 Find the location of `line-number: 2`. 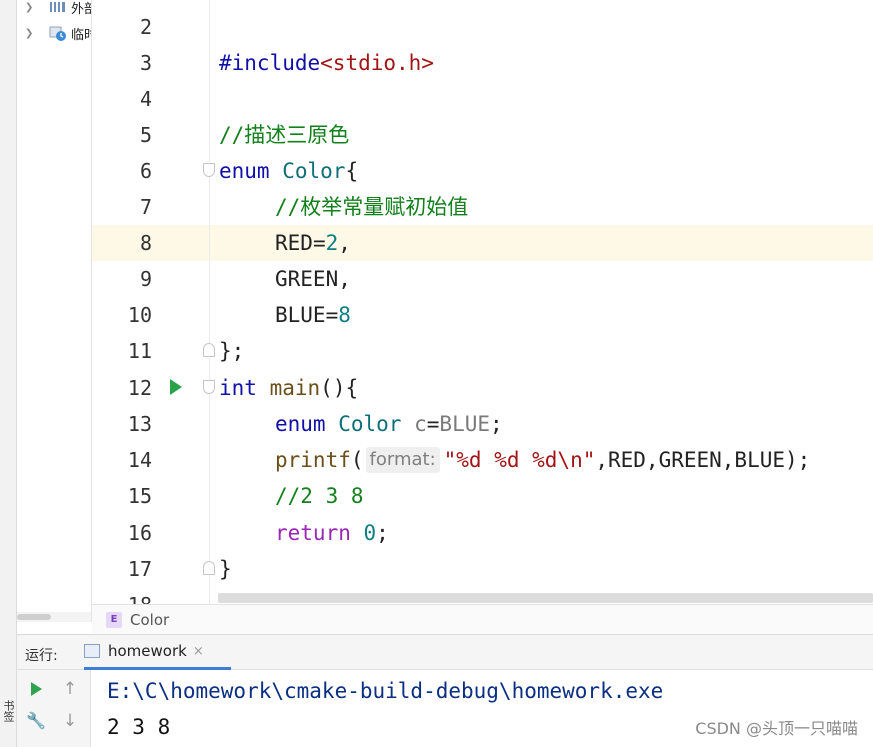

line-number: 2 is located at coordinates (145, 27).